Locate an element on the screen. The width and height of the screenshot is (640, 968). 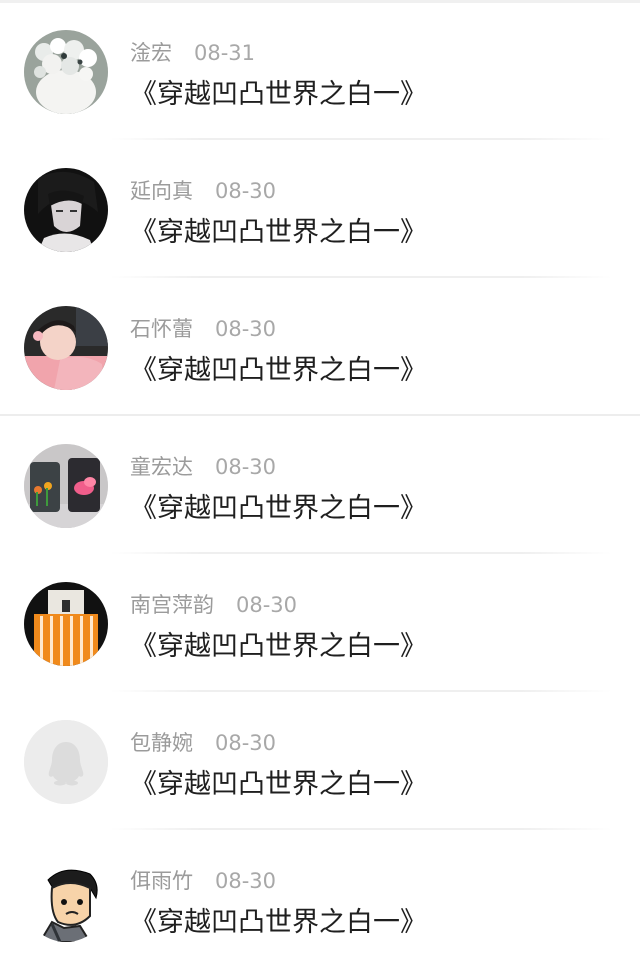
commenter-name: 包静婉 is located at coordinates (161, 743).